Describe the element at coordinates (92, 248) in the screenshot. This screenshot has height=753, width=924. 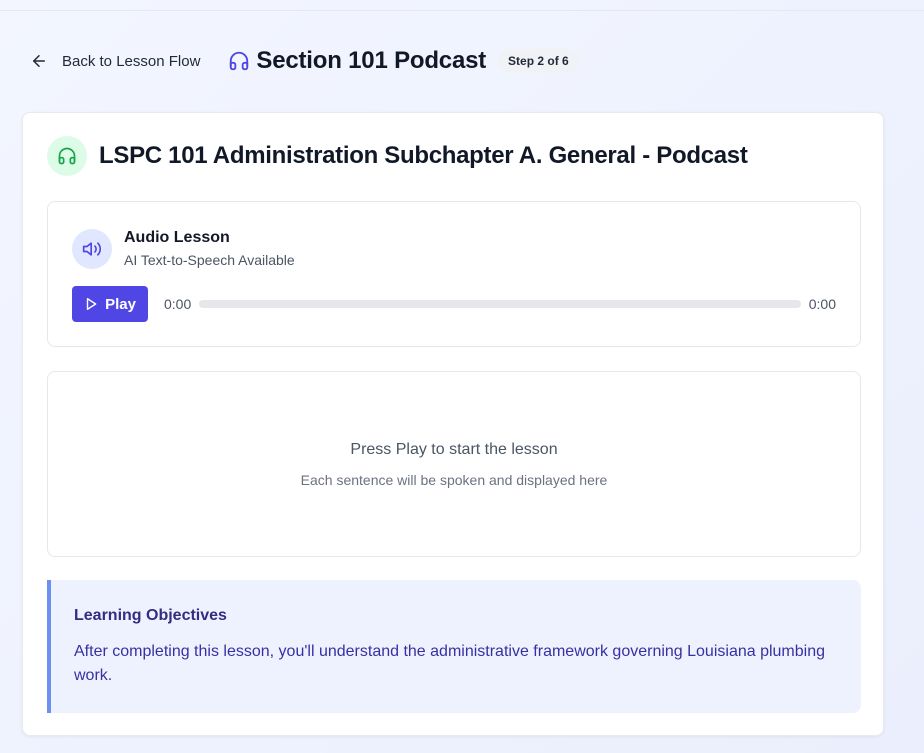
I see `speaker-icon` at that location.